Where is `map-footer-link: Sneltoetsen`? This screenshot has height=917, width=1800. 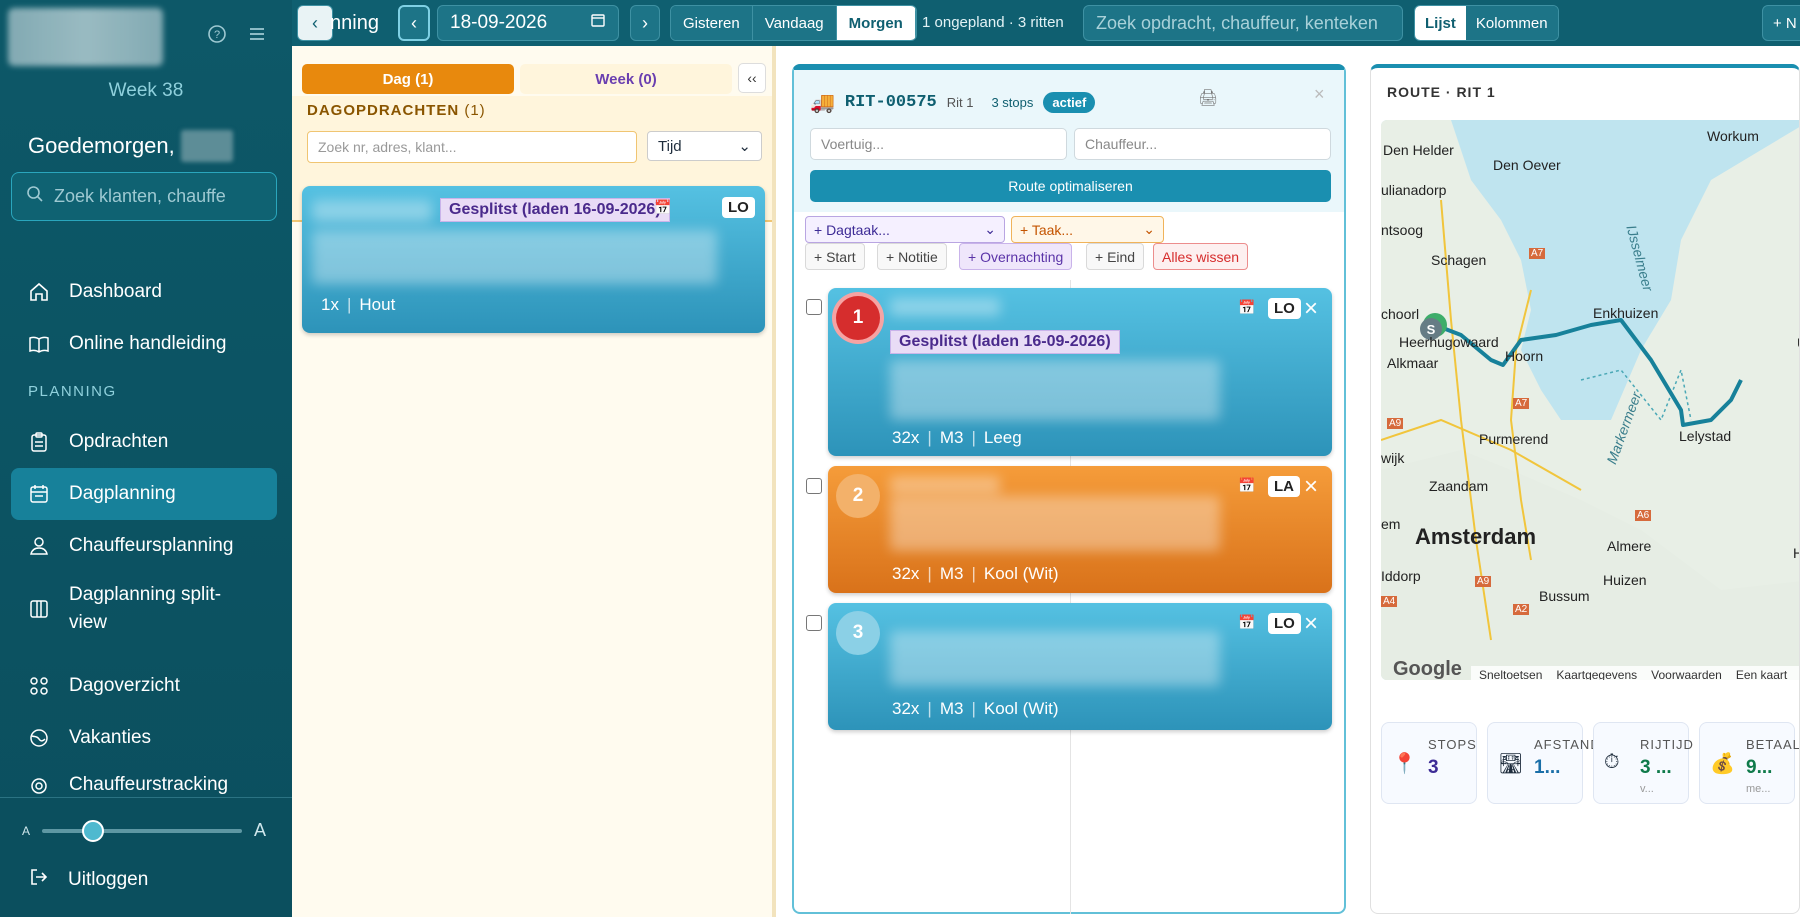
map-footer-link: Sneltoetsen is located at coordinates (1510, 674).